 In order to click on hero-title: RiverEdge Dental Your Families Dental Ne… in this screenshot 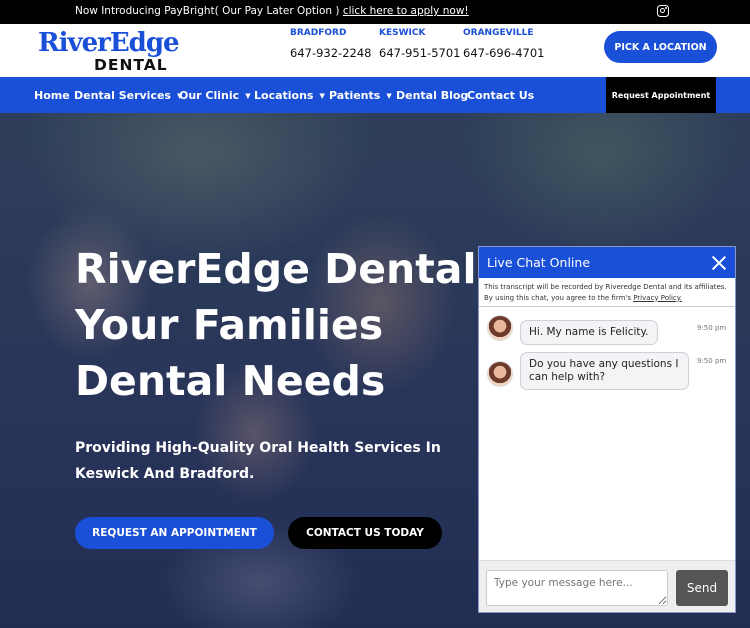, I will do `click(276, 325)`.